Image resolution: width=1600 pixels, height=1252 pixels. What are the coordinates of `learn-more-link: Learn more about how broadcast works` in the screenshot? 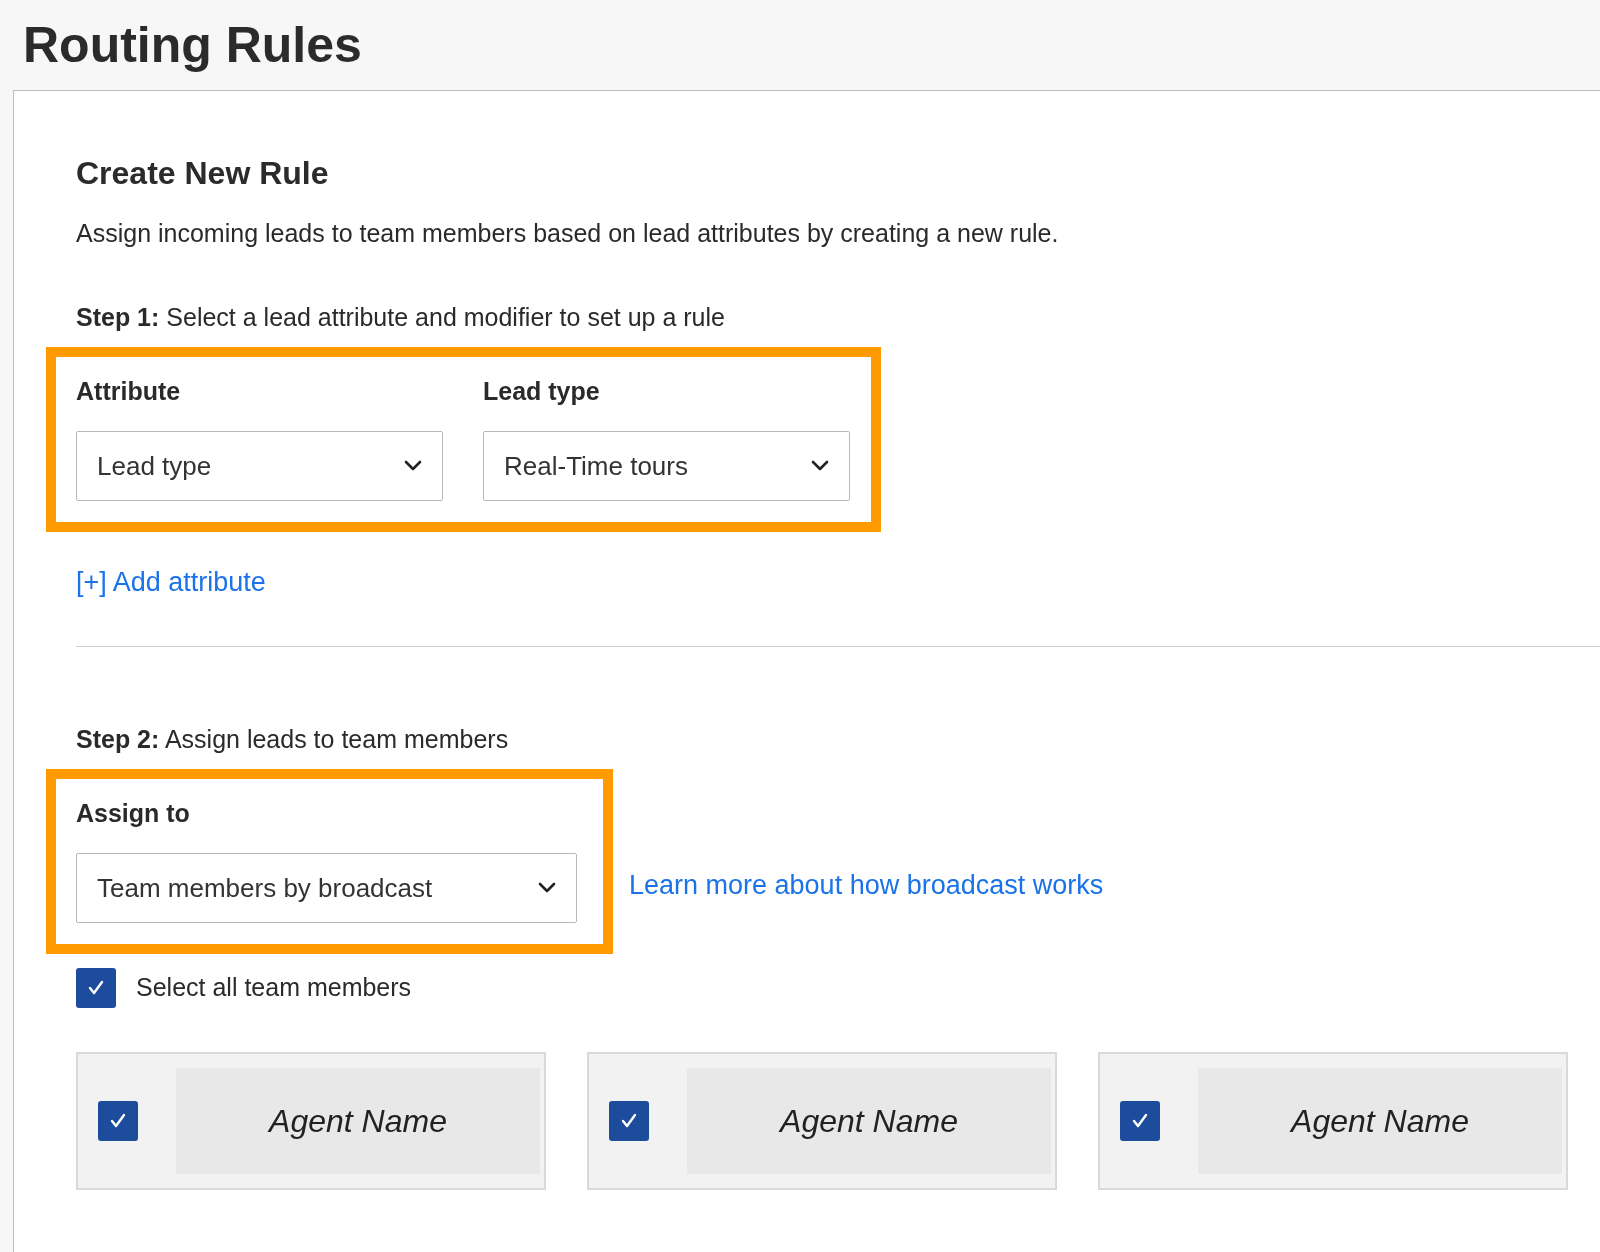 It's located at (866, 885).